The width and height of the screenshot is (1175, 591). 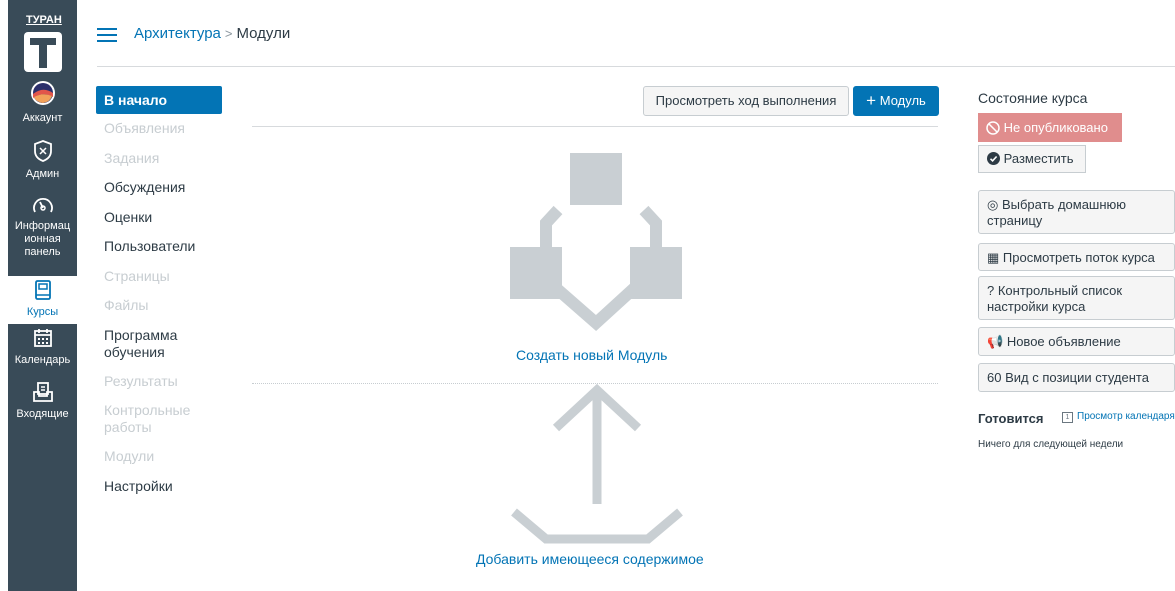 I want to click on course-nav-grades-label: Оценки, so click(x=128, y=216).